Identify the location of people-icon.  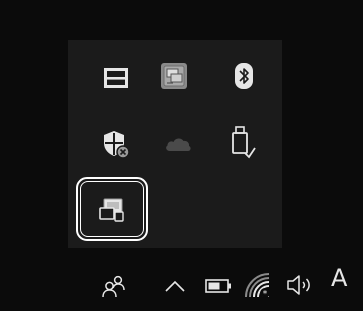
(114, 286).